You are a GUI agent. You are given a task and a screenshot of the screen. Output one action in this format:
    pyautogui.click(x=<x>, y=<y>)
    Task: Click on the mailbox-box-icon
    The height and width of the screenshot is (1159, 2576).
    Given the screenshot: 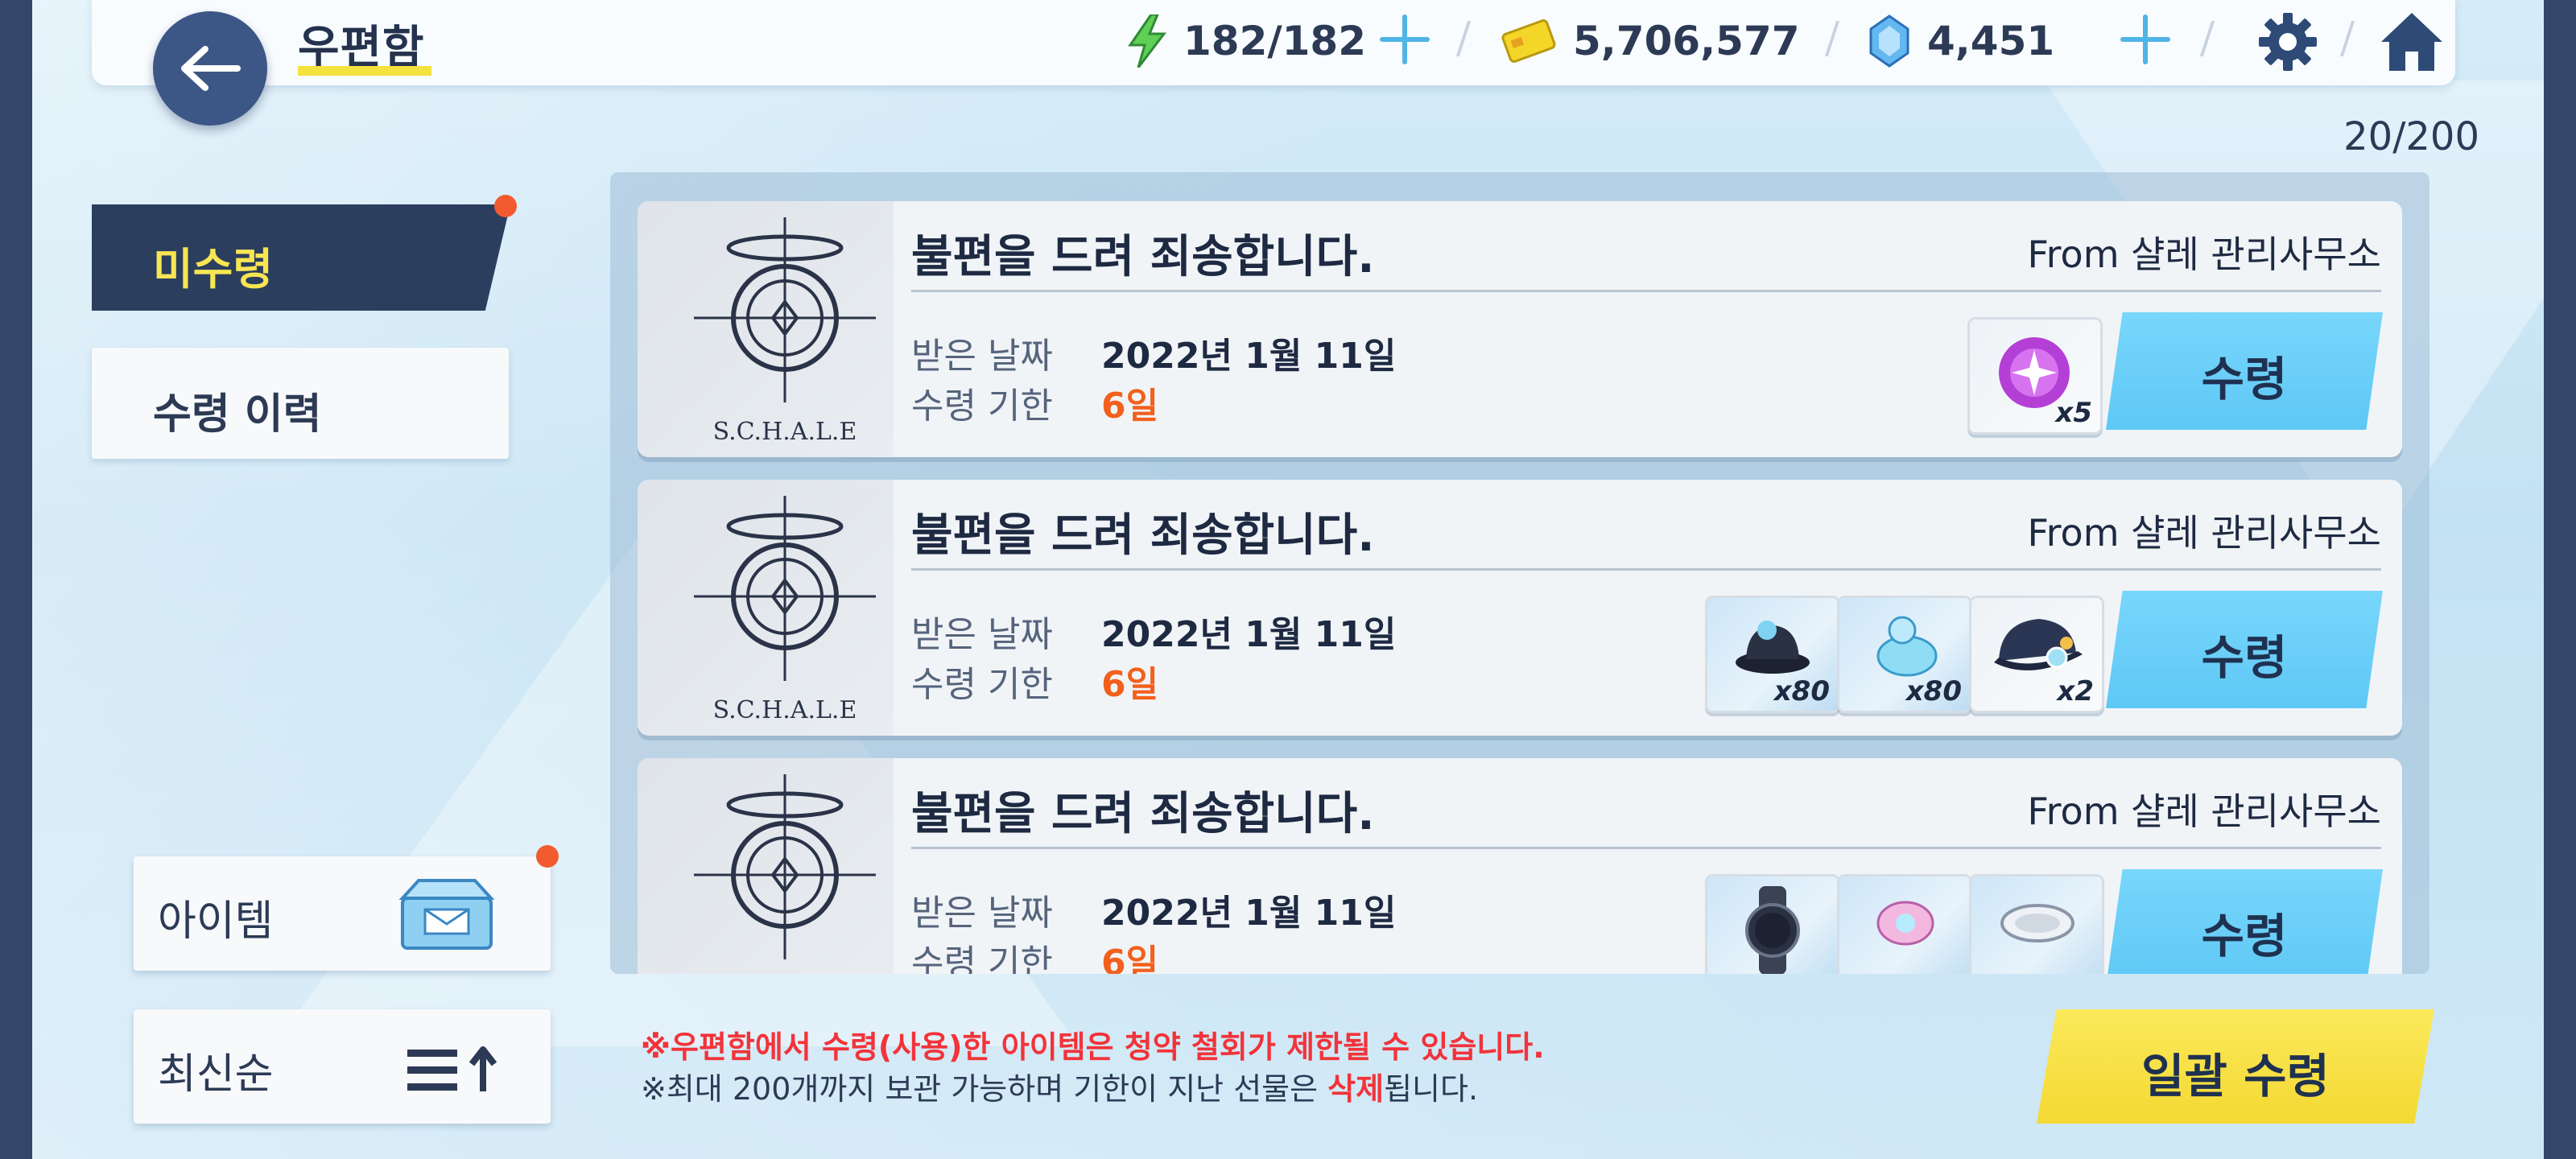 What is the action you would take?
    pyautogui.click(x=446, y=914)
    